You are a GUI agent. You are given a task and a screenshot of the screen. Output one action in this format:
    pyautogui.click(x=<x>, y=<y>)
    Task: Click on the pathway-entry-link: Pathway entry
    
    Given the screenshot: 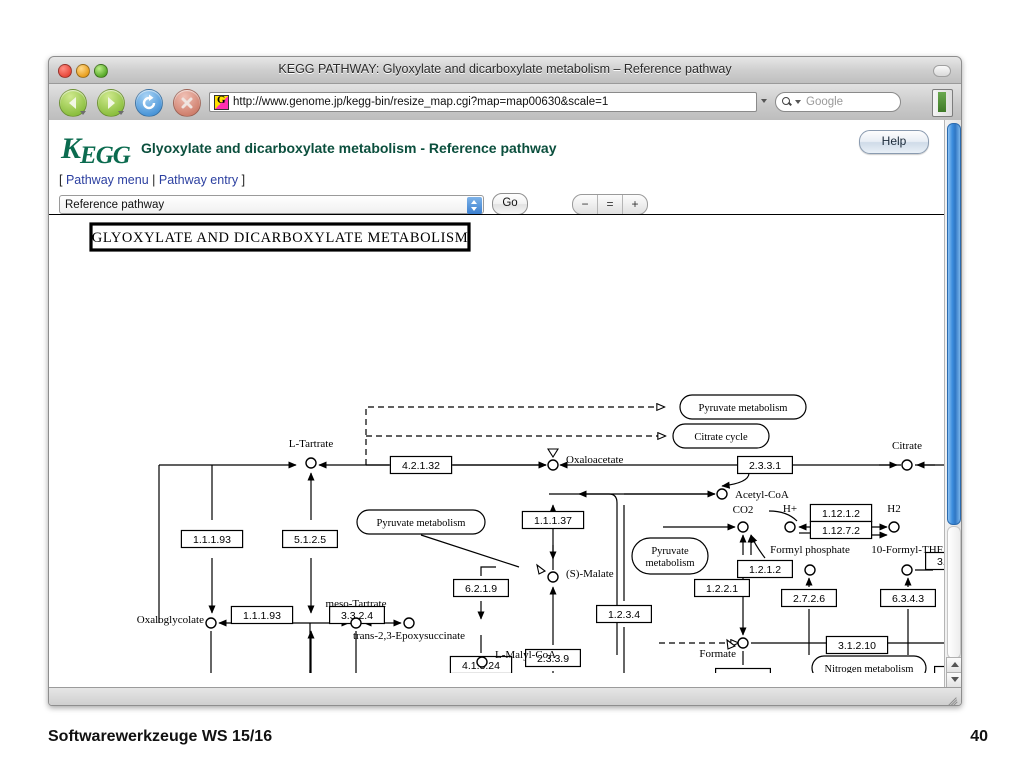 What is the action you would take?
    pyautogui.click(x=198, y=180)
    